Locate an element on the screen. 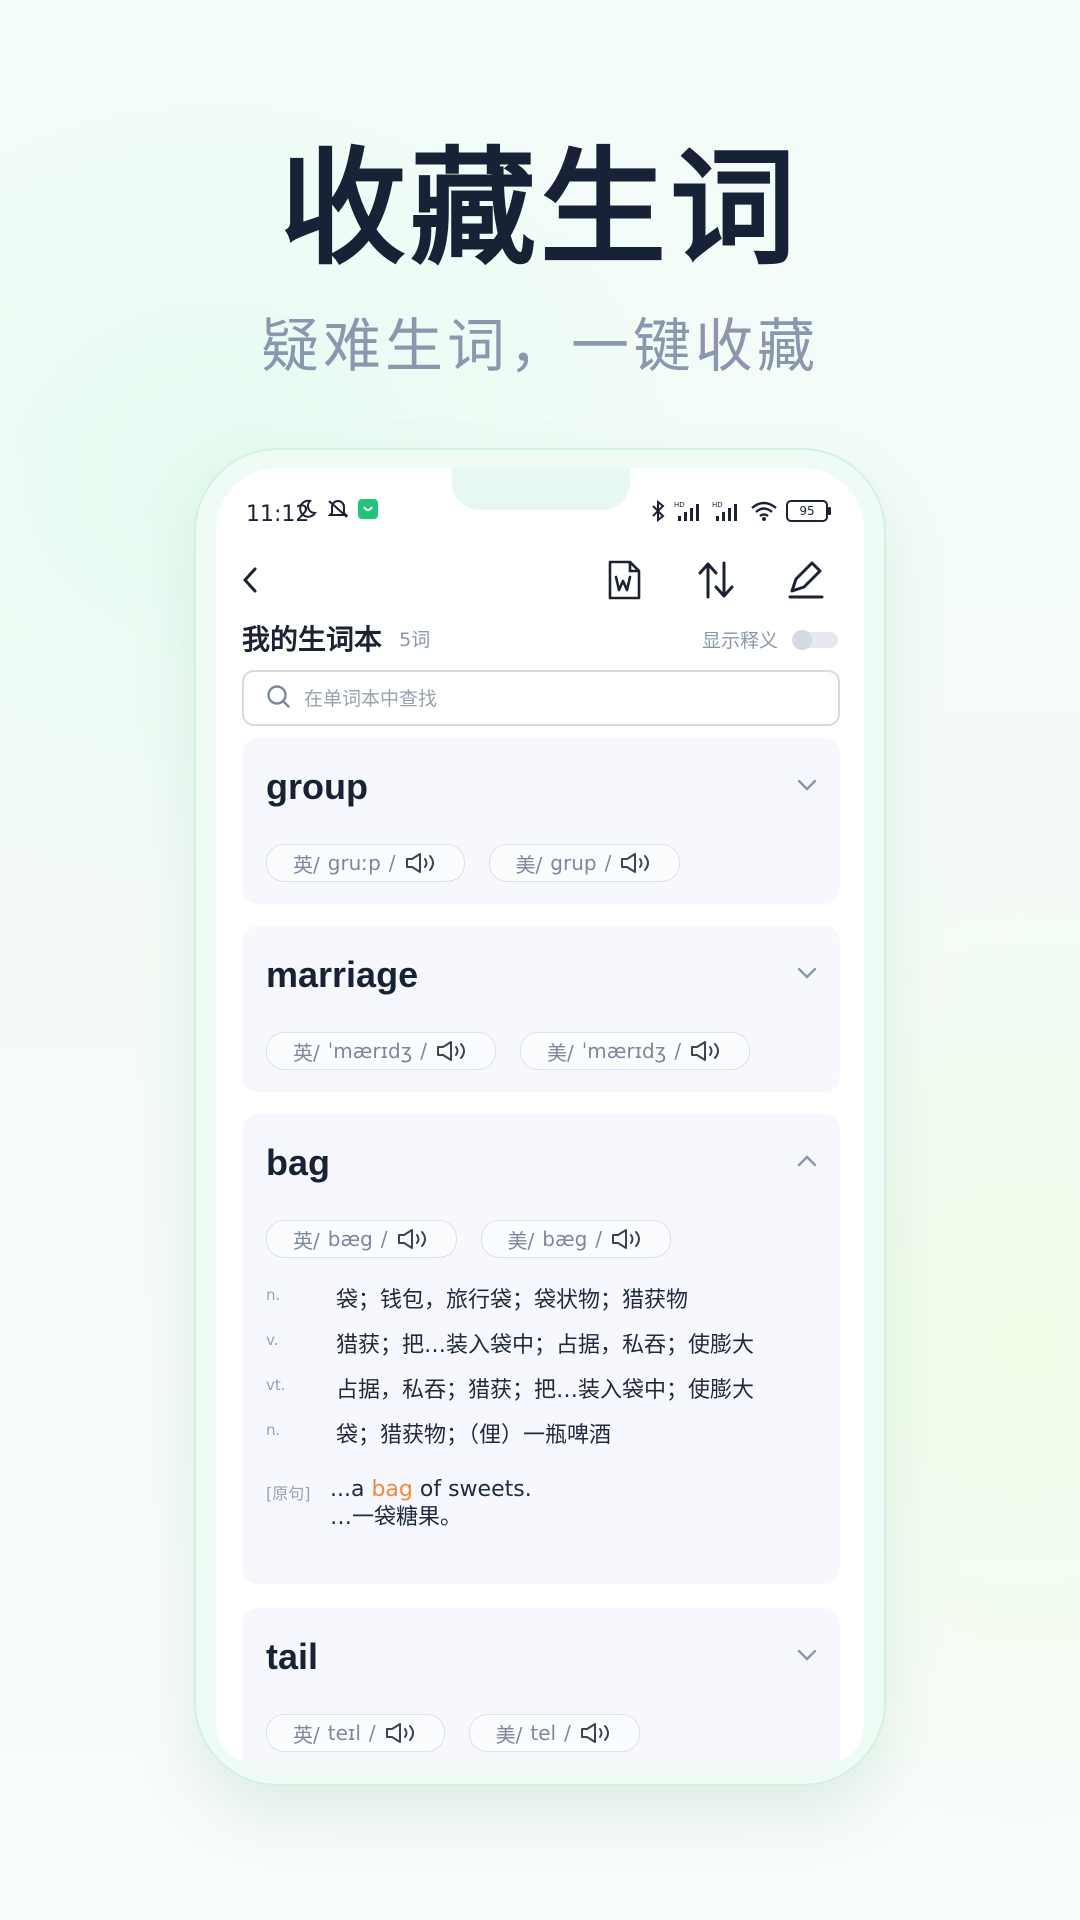 This screenshot has width=1080, height=1920. status-bar: 11:12 HD HD 95 is located at coordinates (540, 518).